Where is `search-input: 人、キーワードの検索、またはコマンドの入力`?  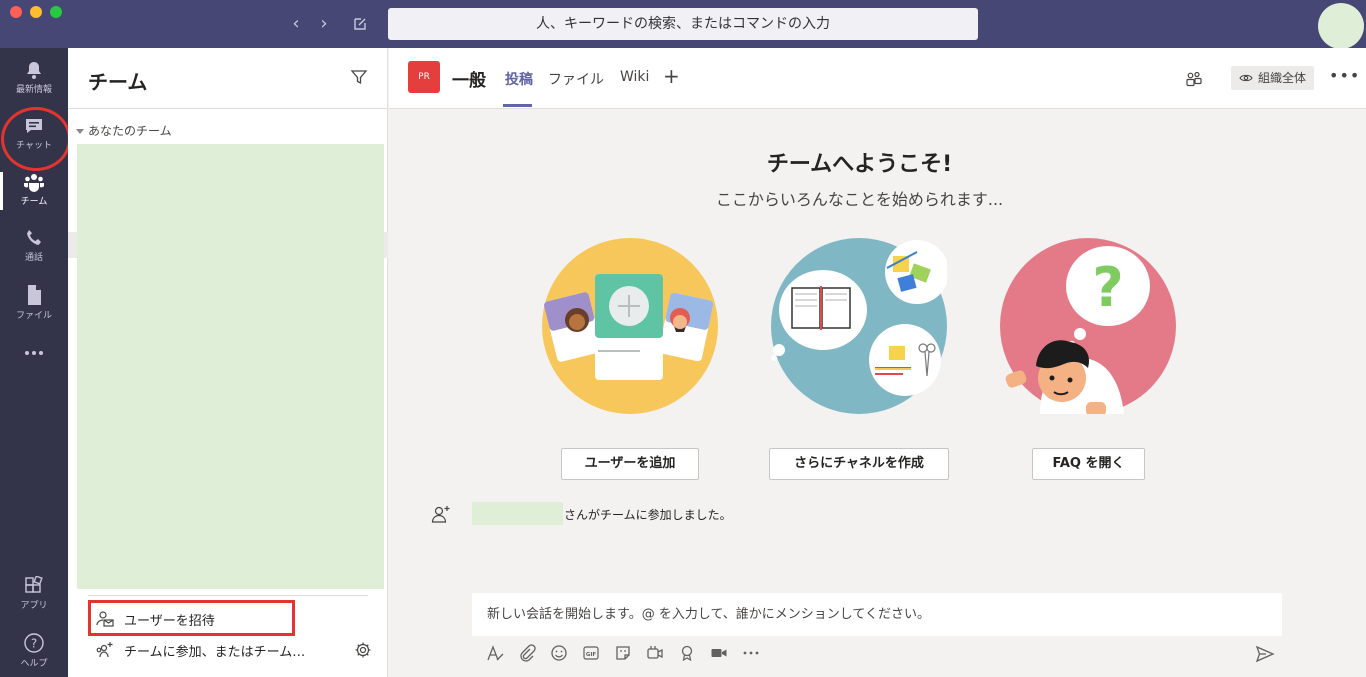 search-input: 人、キーワードの検索、またはコマンドの入力 is located at coordinates (683, 24).